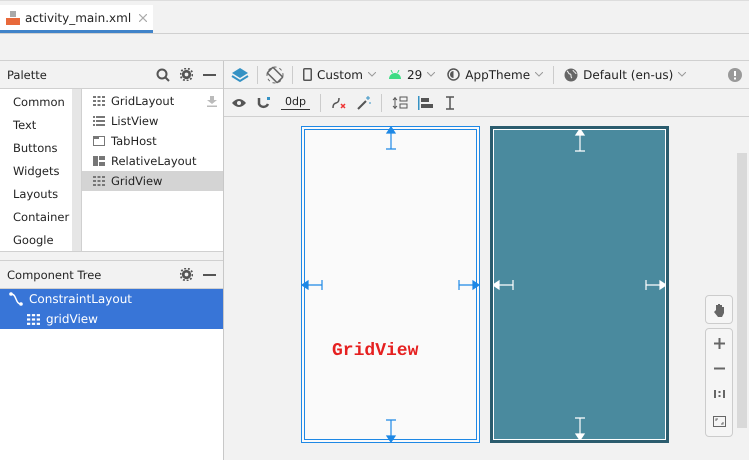 This screenshot has height=460, width=749. I want to click on android-icon, so click(395, 74).